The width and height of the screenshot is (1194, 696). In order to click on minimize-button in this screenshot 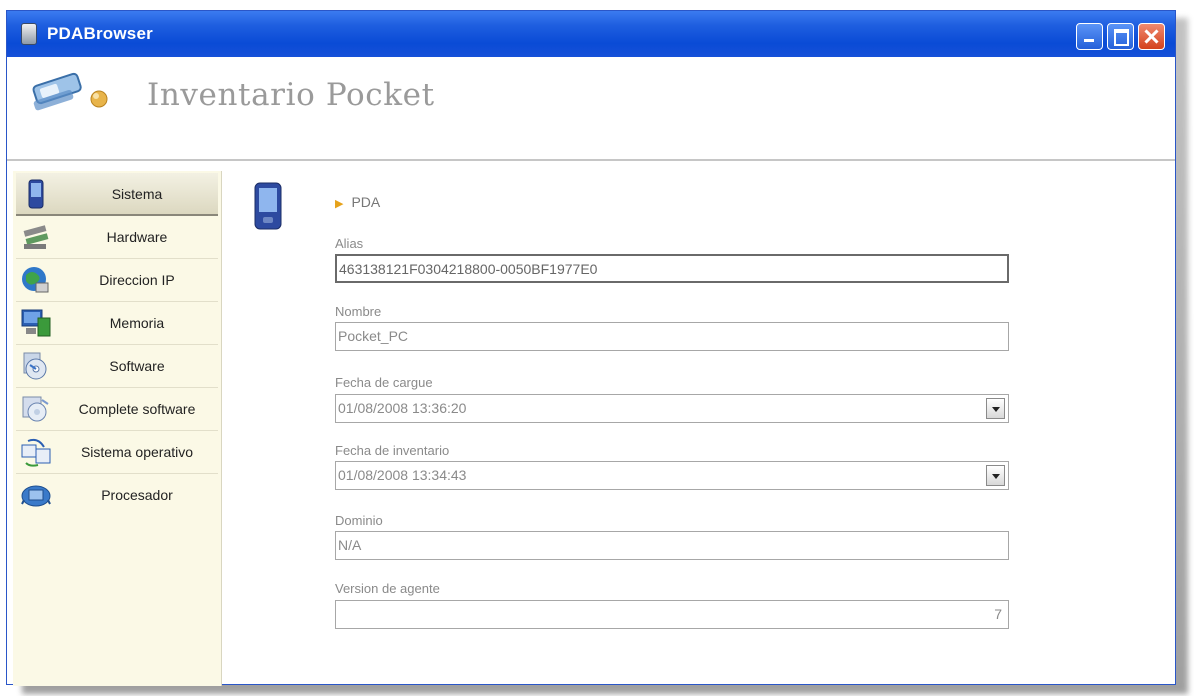, I will do `click(1089, 36)`.